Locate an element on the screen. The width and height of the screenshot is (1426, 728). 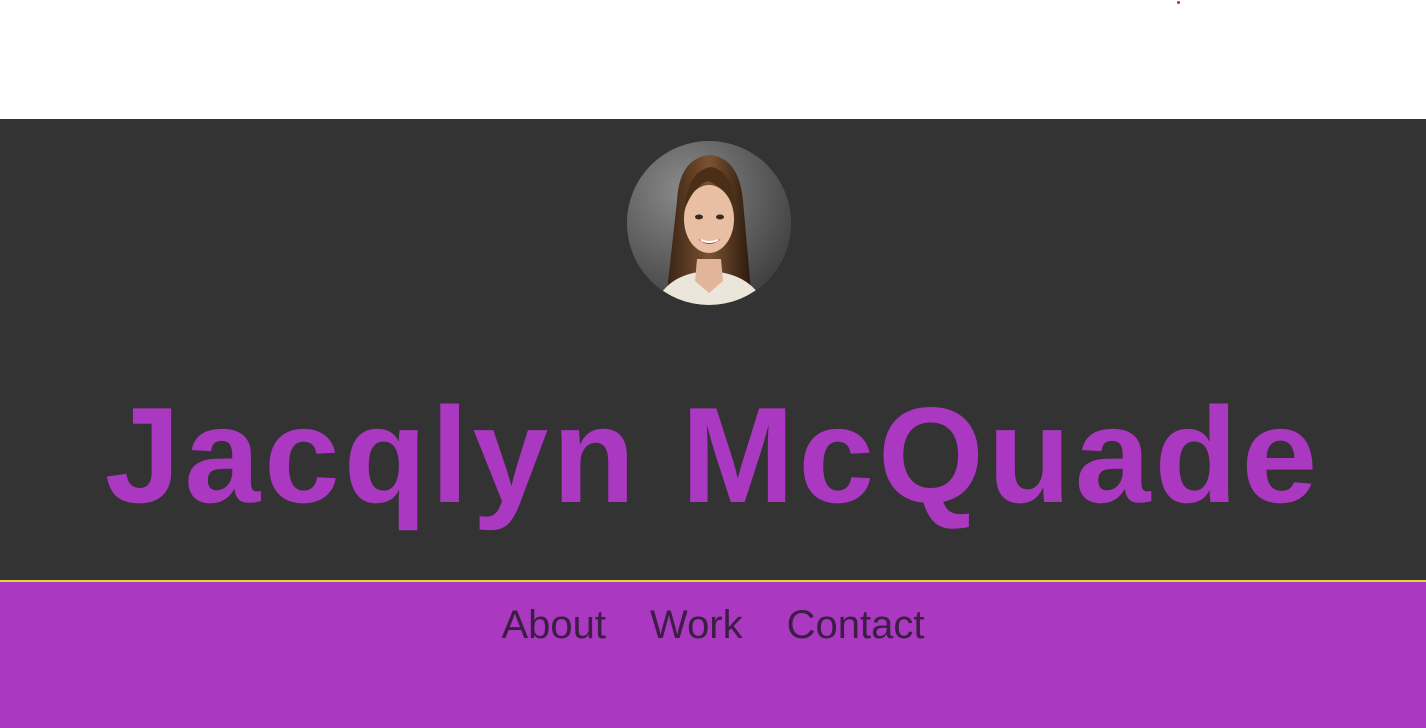
nav-item-about: About is located at coordinates (554, 625).